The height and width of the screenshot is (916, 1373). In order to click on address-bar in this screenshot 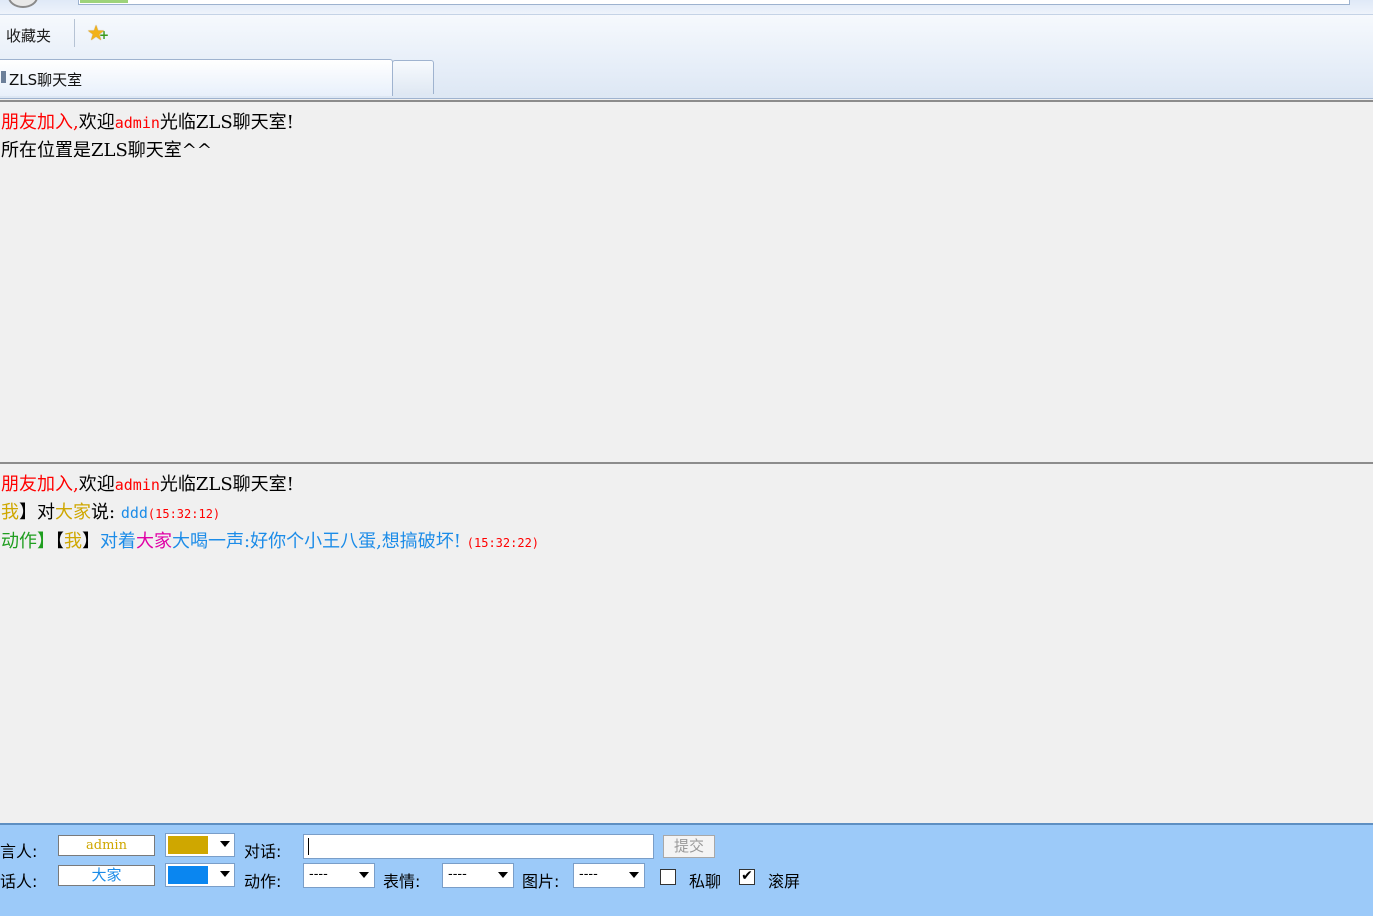, I will do `click(714, 2)`.